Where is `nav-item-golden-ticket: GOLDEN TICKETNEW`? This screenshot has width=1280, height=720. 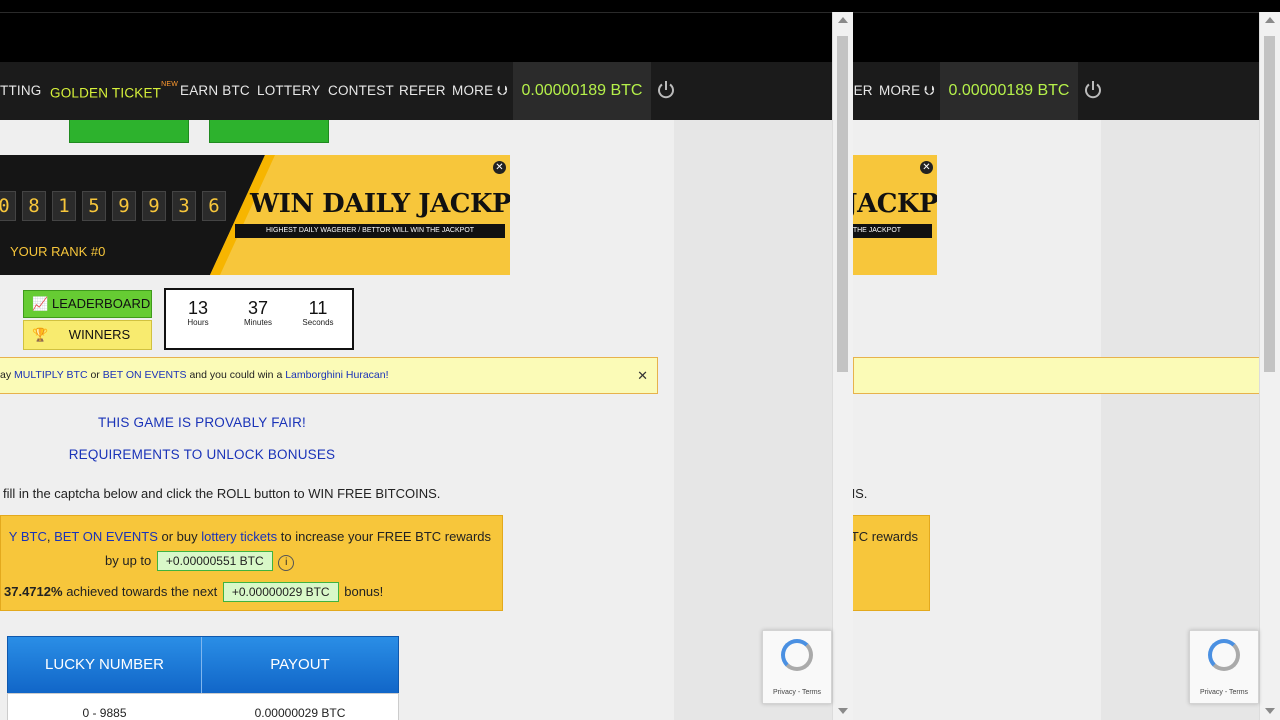
nav-item-golden-ticket: GOLDEN TICKETNEW is located at coordinates (114, 91).